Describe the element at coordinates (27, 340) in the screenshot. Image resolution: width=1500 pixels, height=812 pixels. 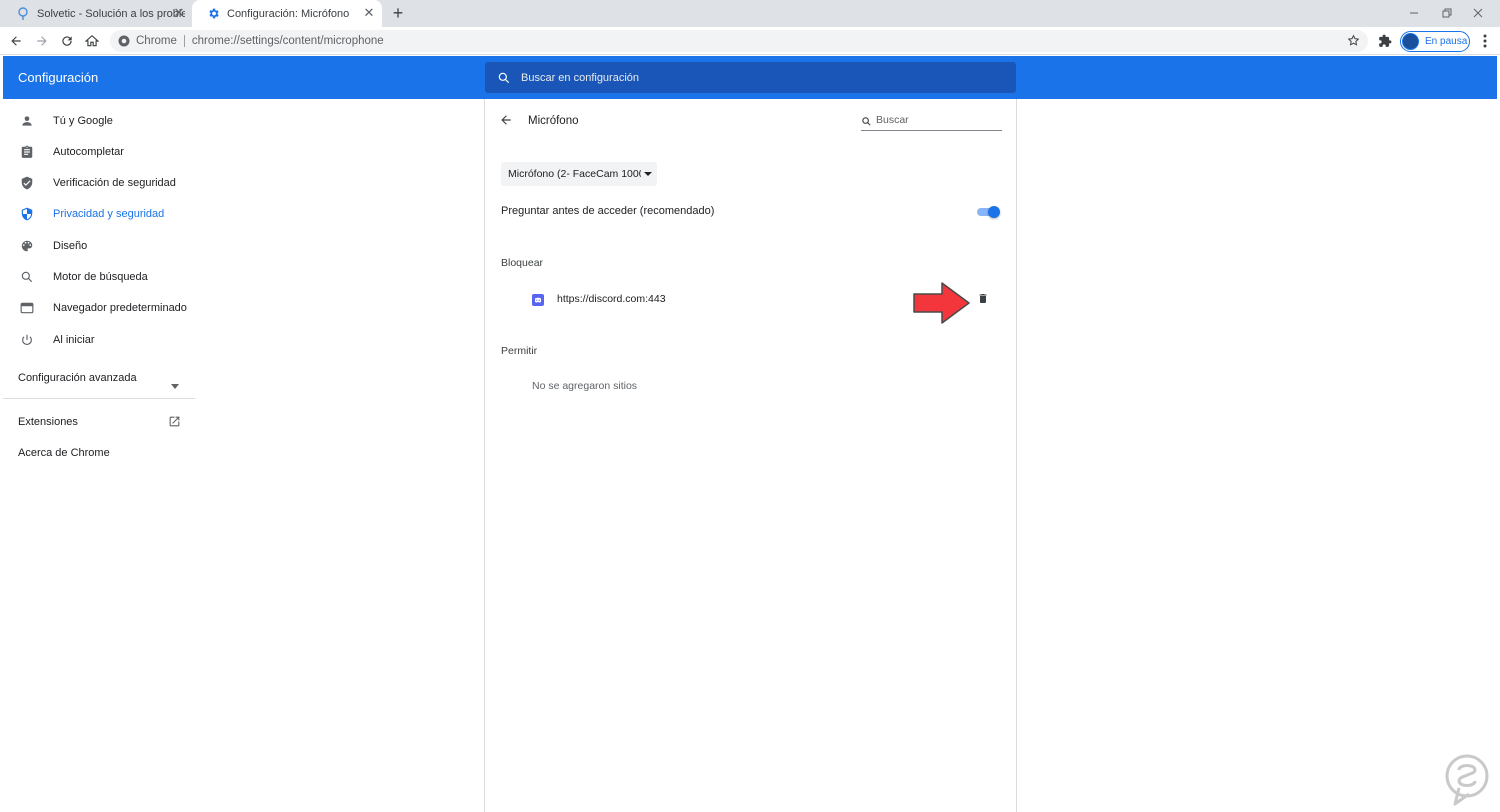
I see `power-icon` at that location.